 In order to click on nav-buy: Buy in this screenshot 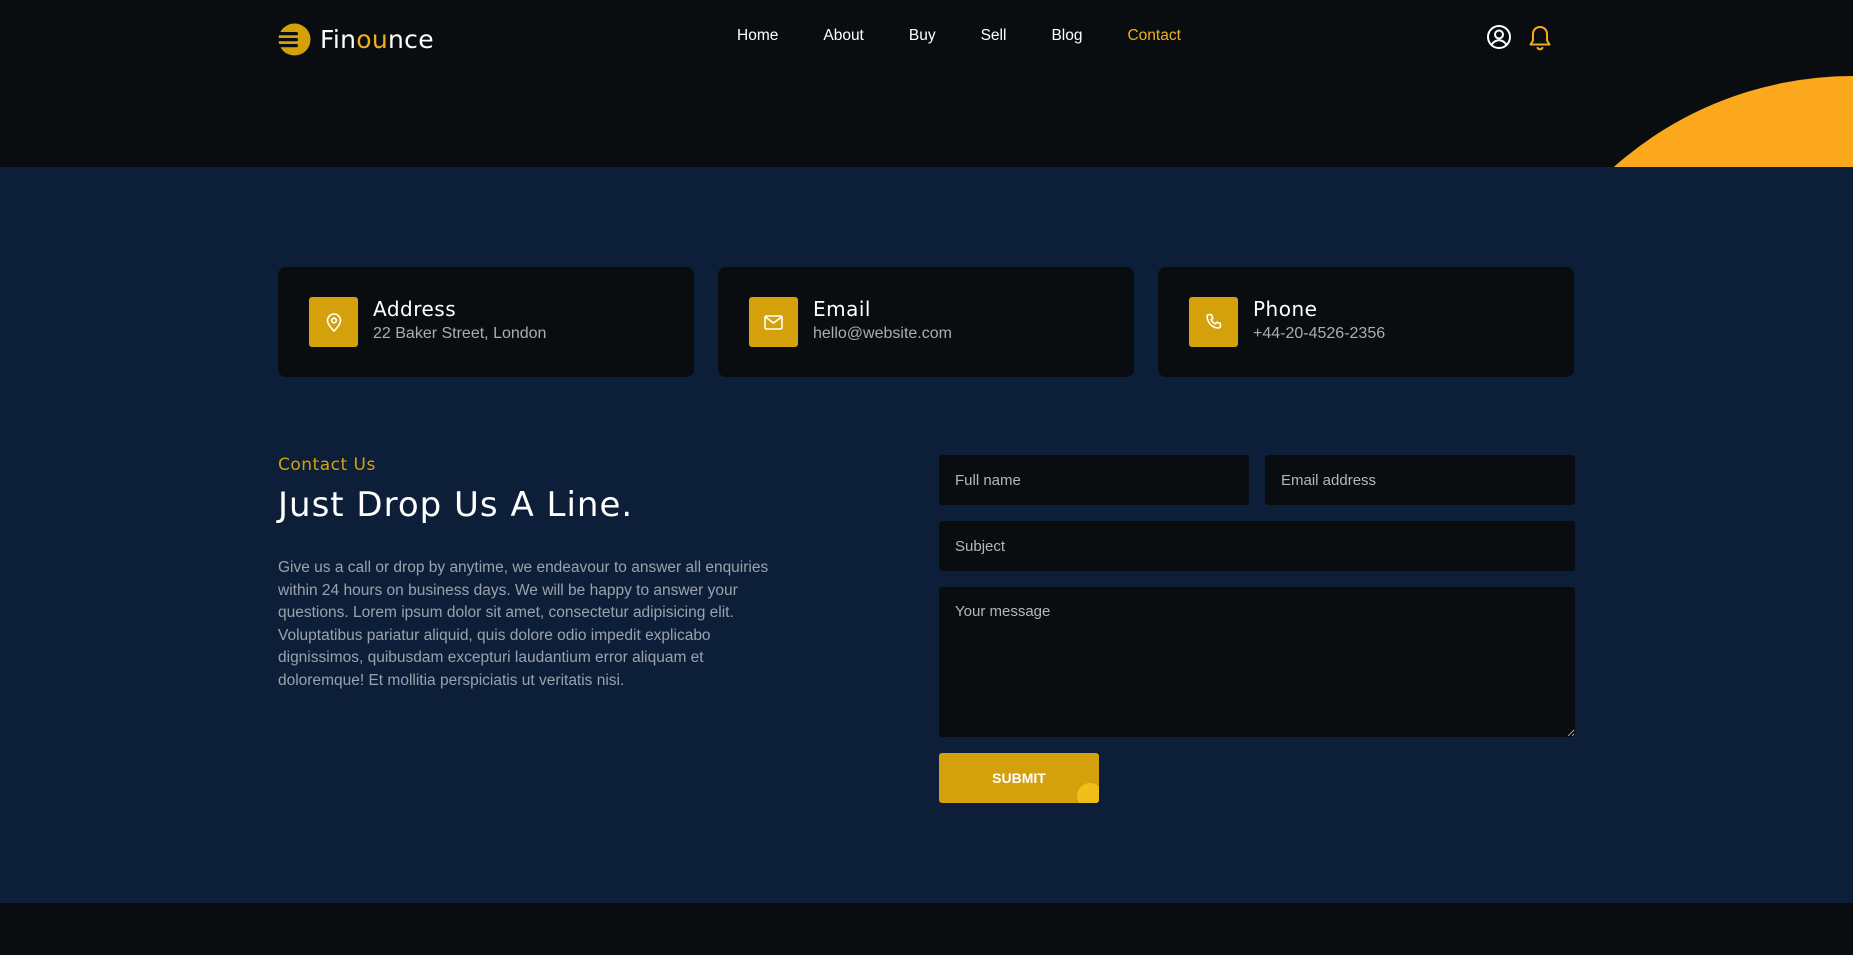, I will do `click(922, 36)`.